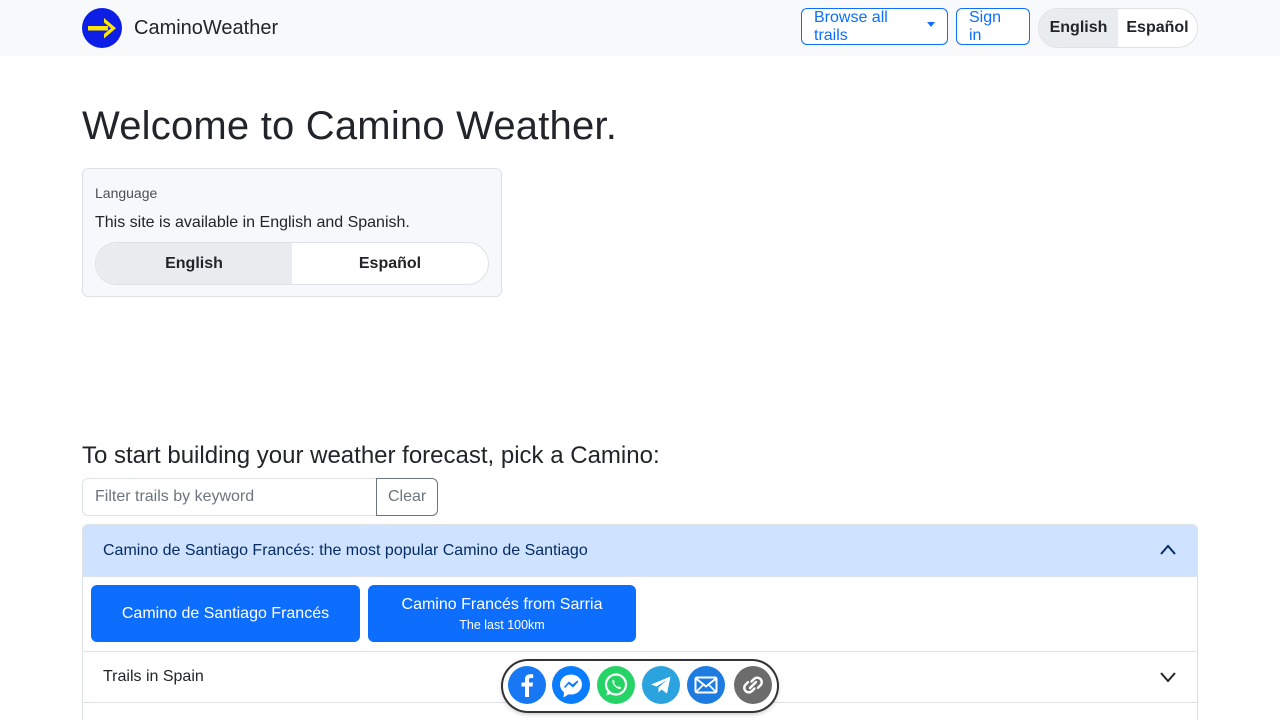 The height and width of the screenshot is (720, 1280). I want to click on language-toggle: English Español, so click(292, 263).